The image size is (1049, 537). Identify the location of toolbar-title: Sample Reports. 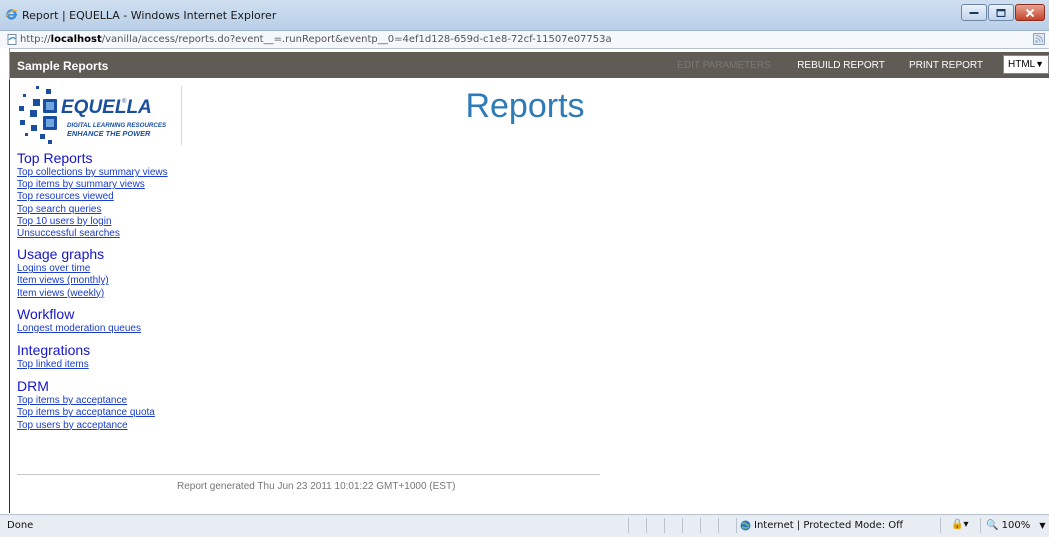
(63, 66).